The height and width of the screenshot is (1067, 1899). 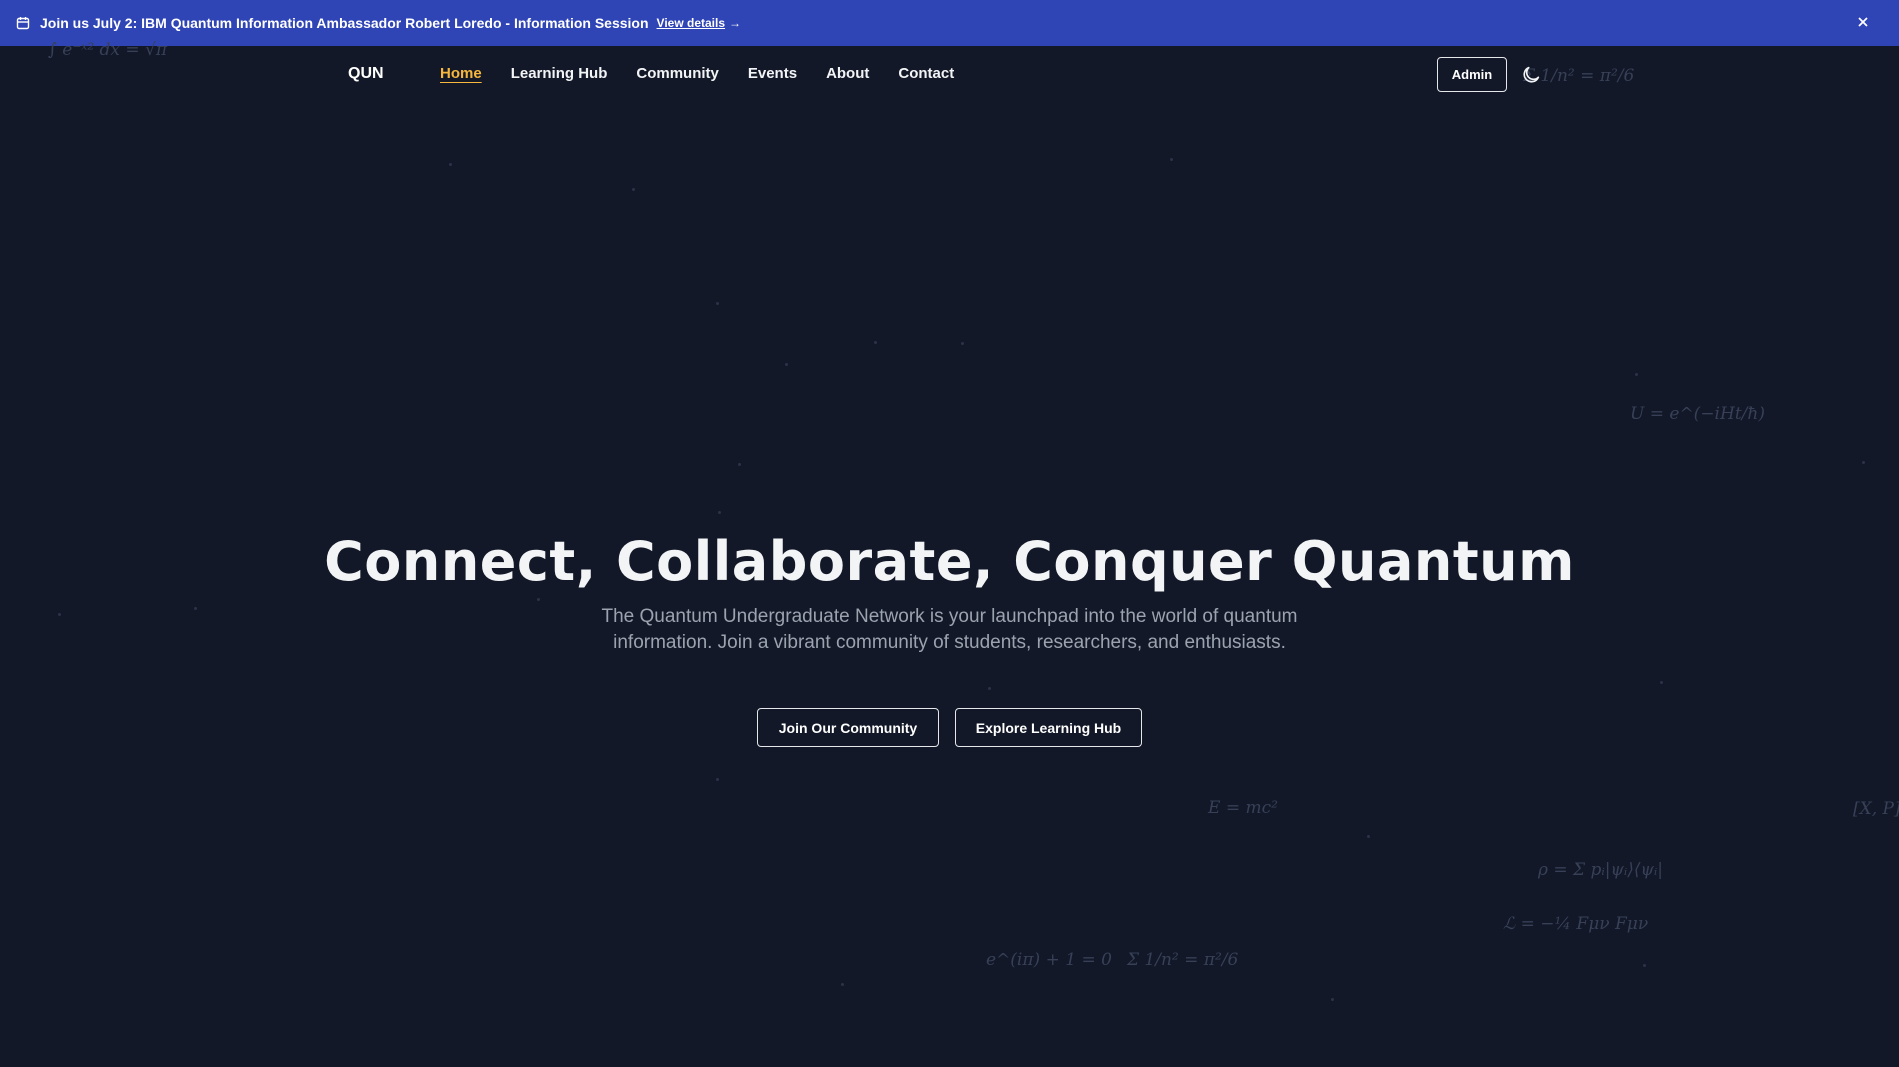 What do you see at coordinates (1243, 808) in the screenshot?
I see `background-equation: E = mc²` at bounding box center [1243, 808].